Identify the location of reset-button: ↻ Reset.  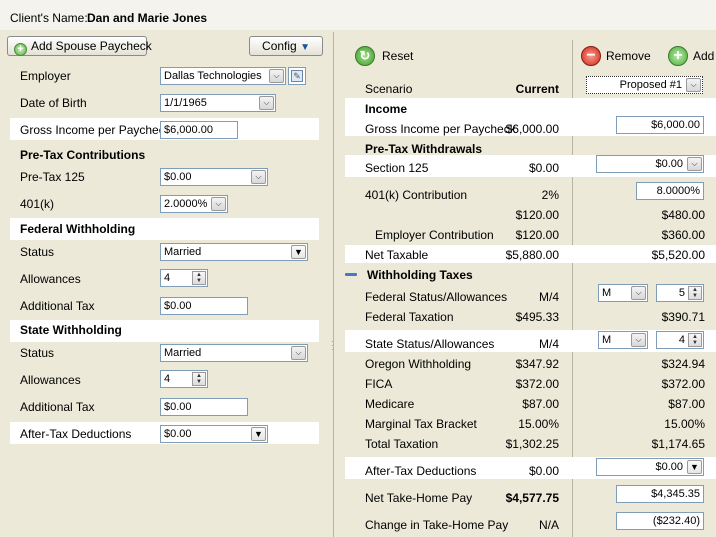
(384, 56).